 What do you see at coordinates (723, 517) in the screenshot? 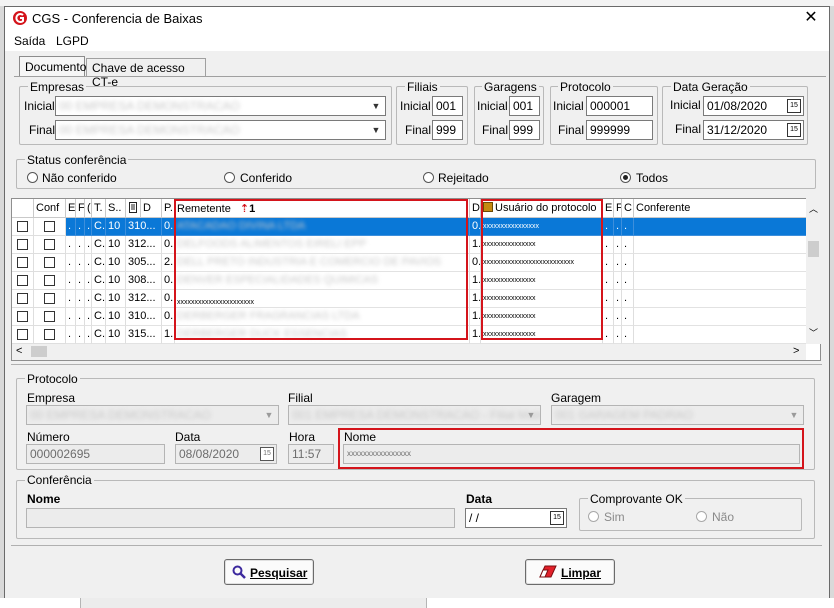
I see `radio-nao-label: Não` at bounding box center [723, 517].